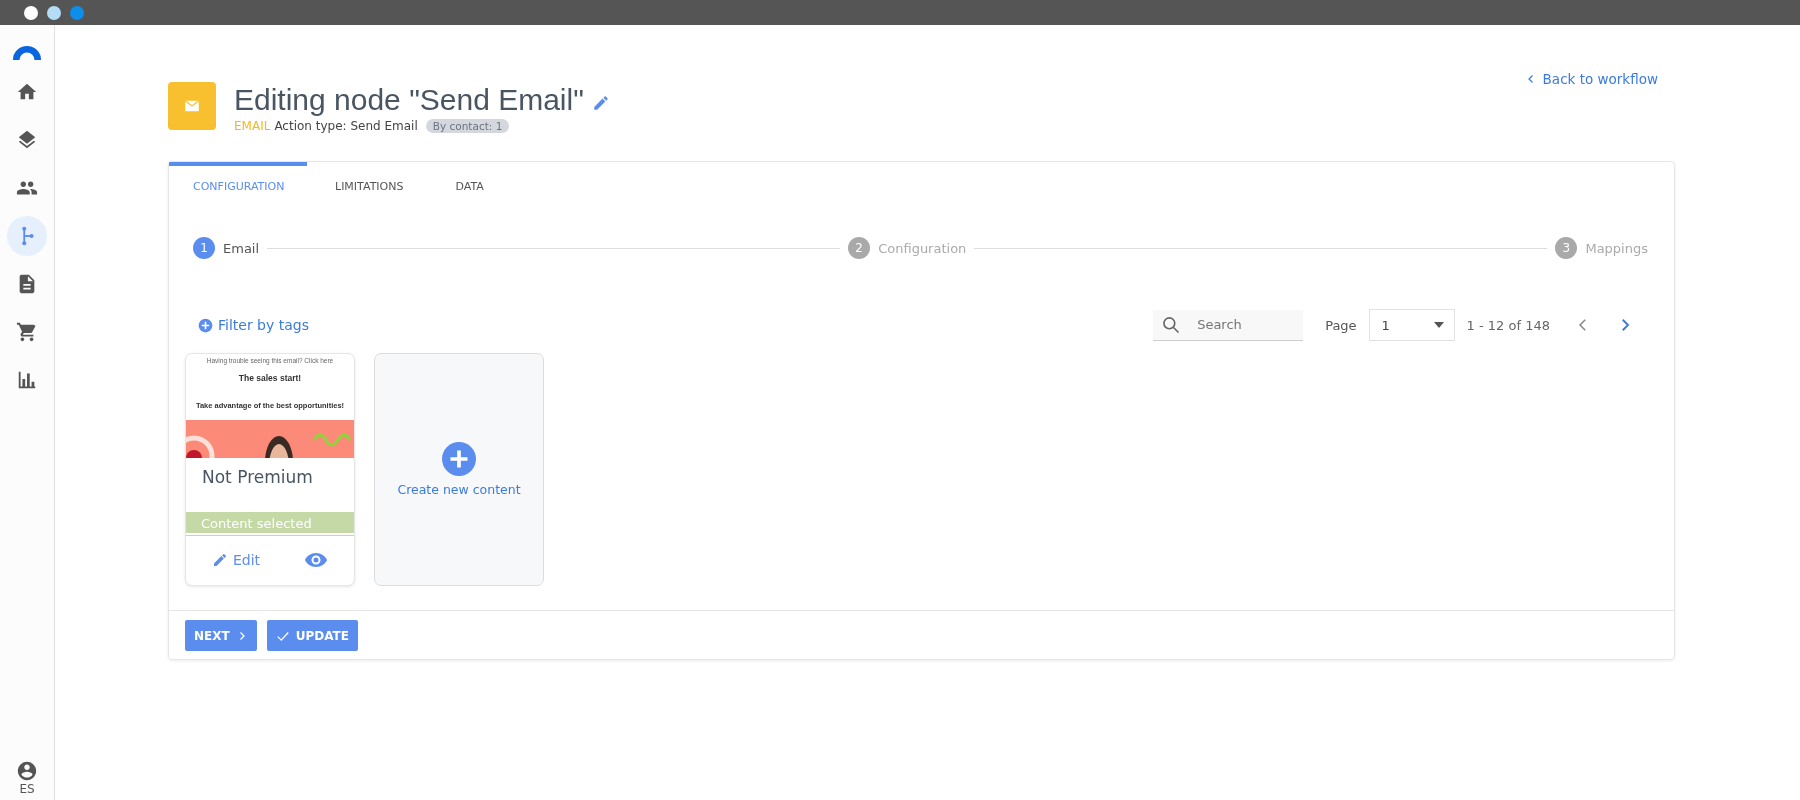 The width and height of the screenshot is (1800, 800). I want to click on create-content-card: Create new content, so click(459, 469).